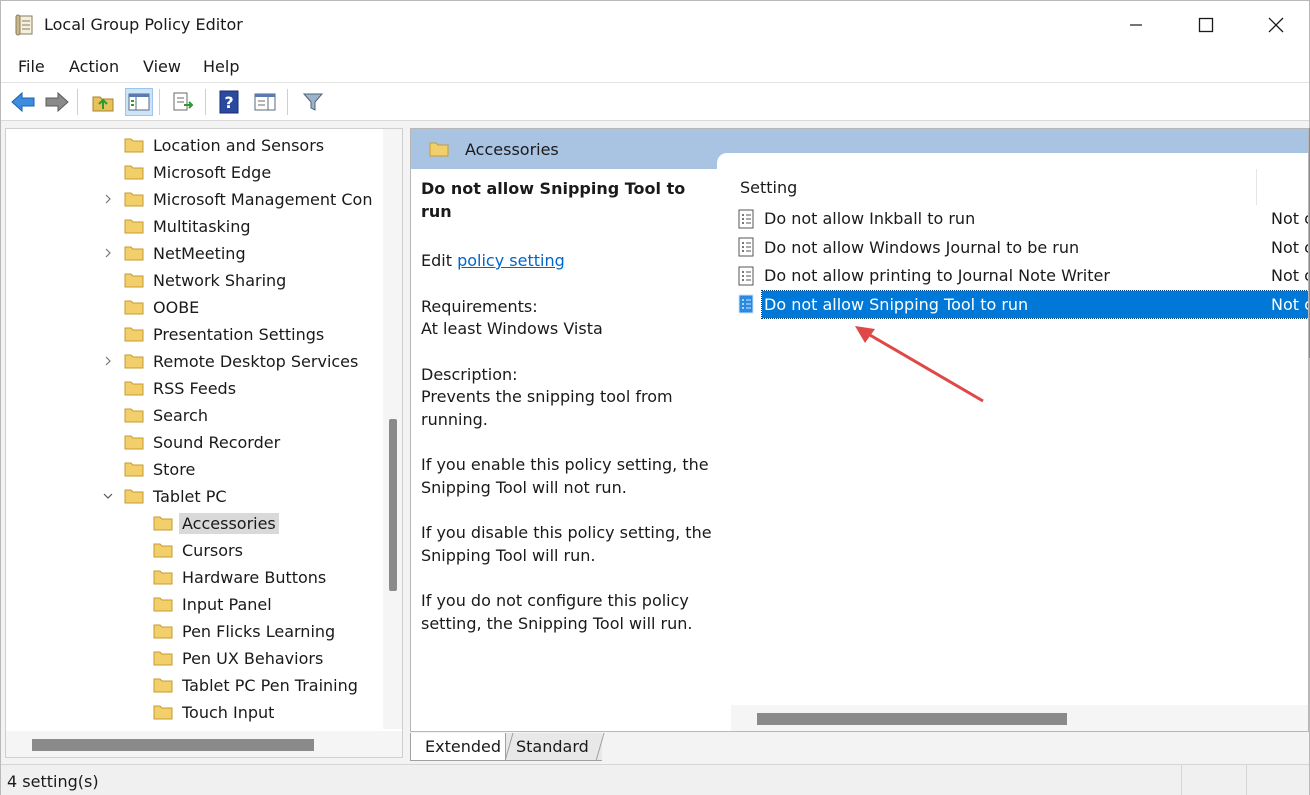 Image resolution: width=1310 pixels, height=795 pixels. What do you see at coordinates (24, 25) in the screenshot?
I see `policy-editor-app-icon` at bounding box center [24, 25].